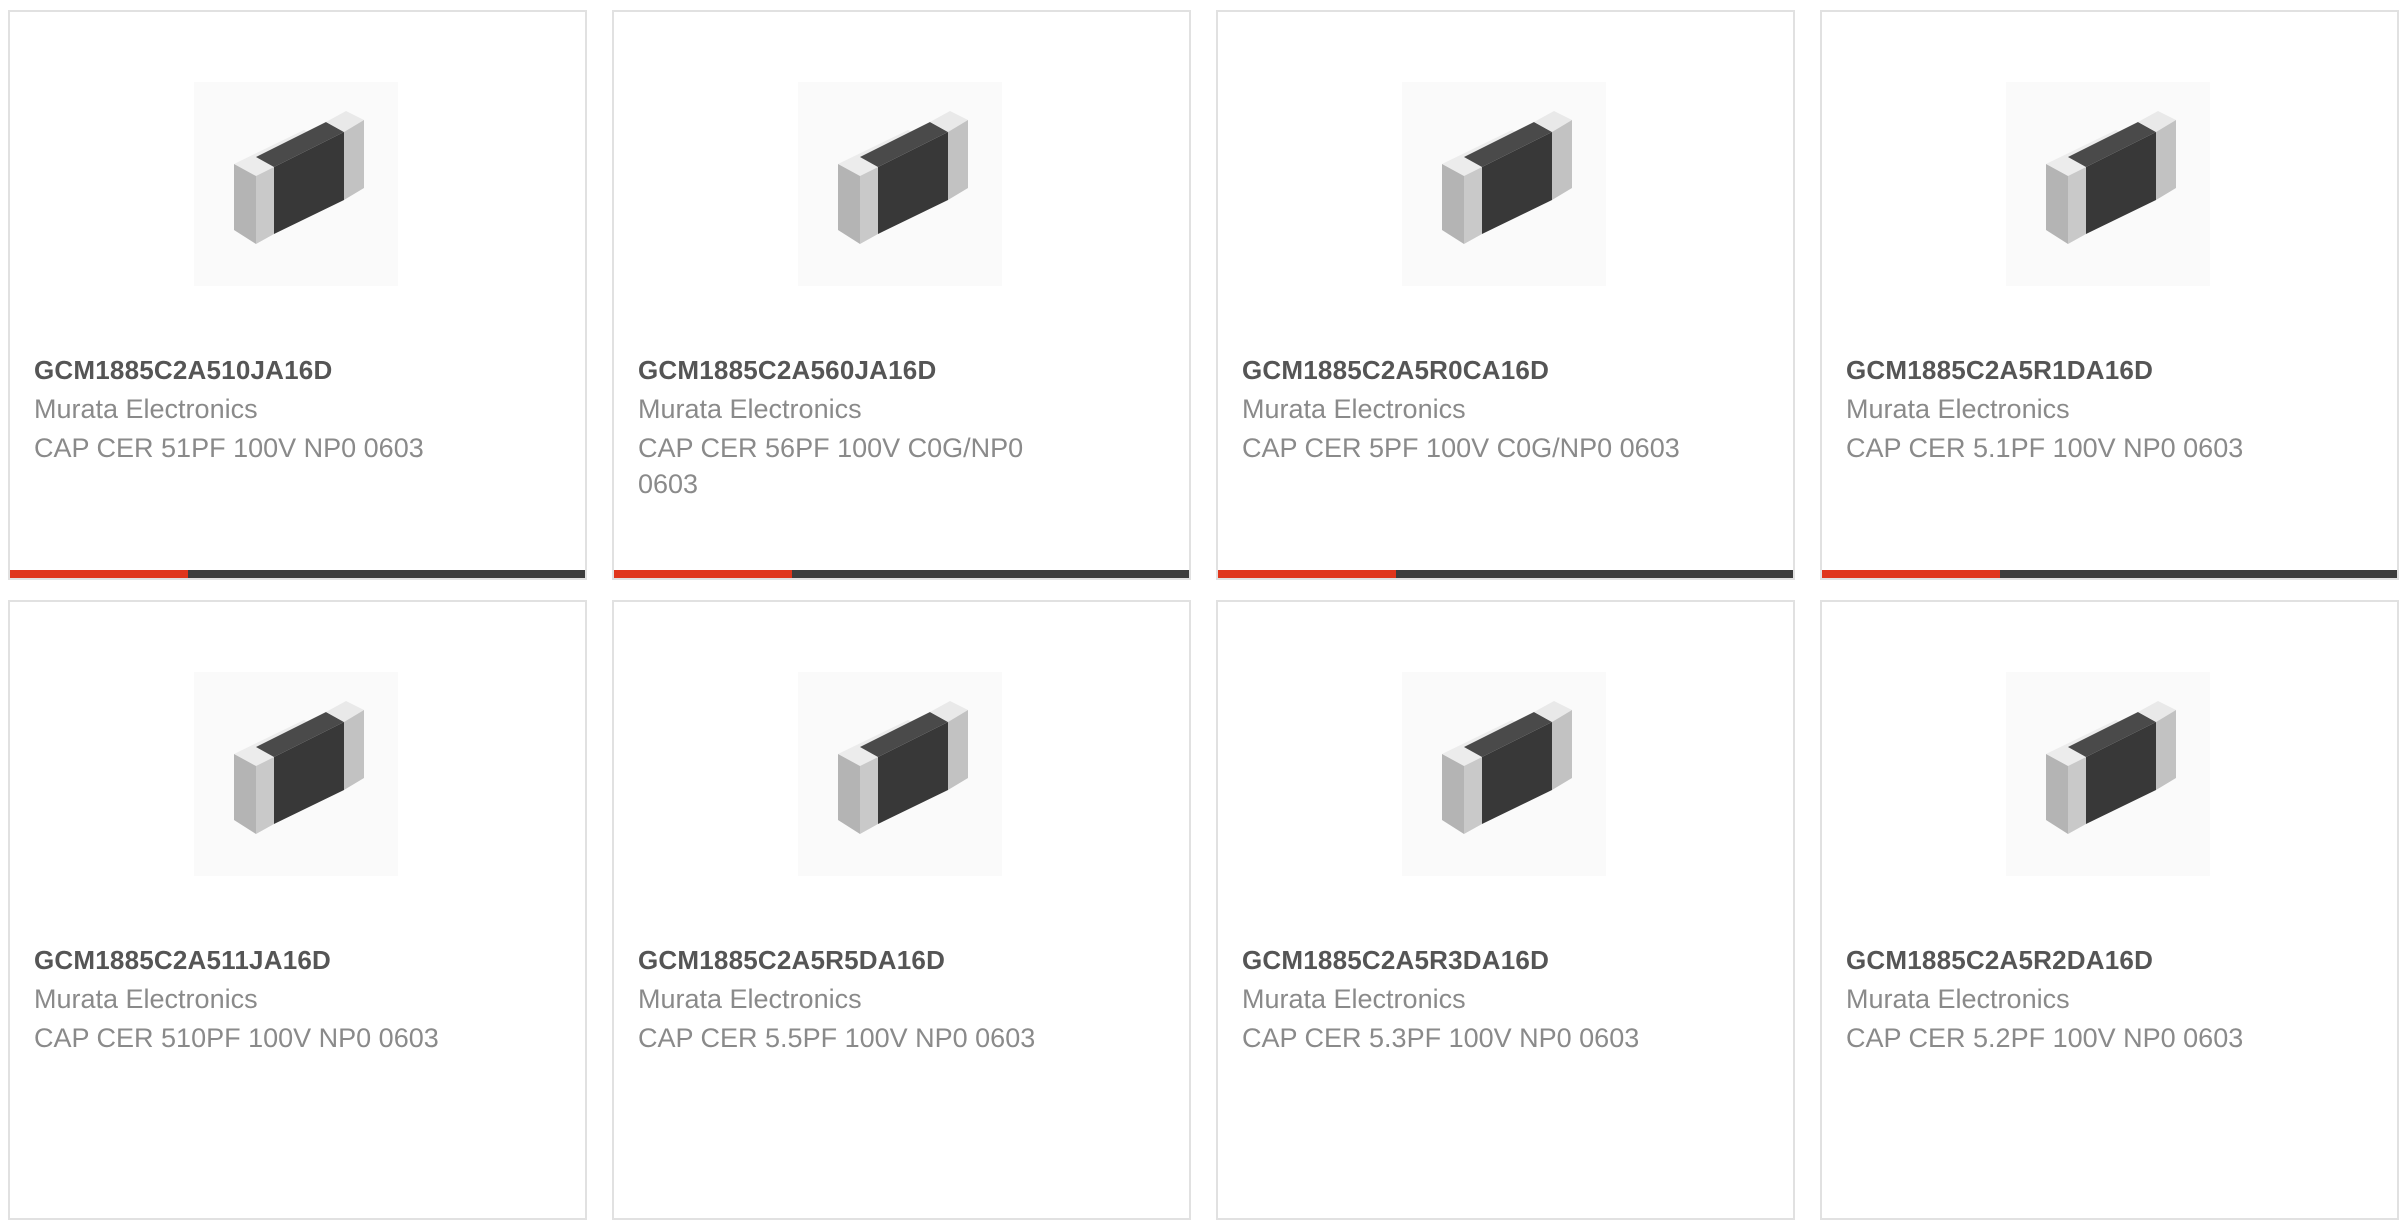 The image size is (2400, 1220). Describe the element at coordinates (182, 960) in the screenshot. I see `part-number: GCM1885C2A511JA16D` at that location.